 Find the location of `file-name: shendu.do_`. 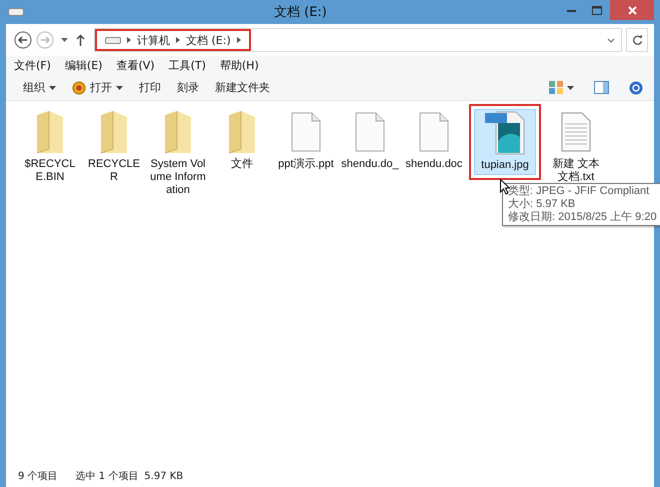

file-name: shendu.do_ is located at coordinates (370, 164).